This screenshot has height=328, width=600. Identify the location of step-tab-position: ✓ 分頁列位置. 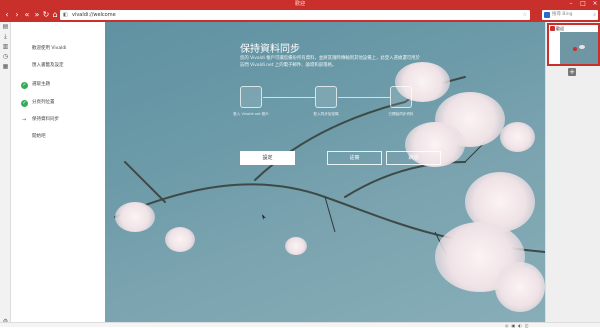
(58, 103).